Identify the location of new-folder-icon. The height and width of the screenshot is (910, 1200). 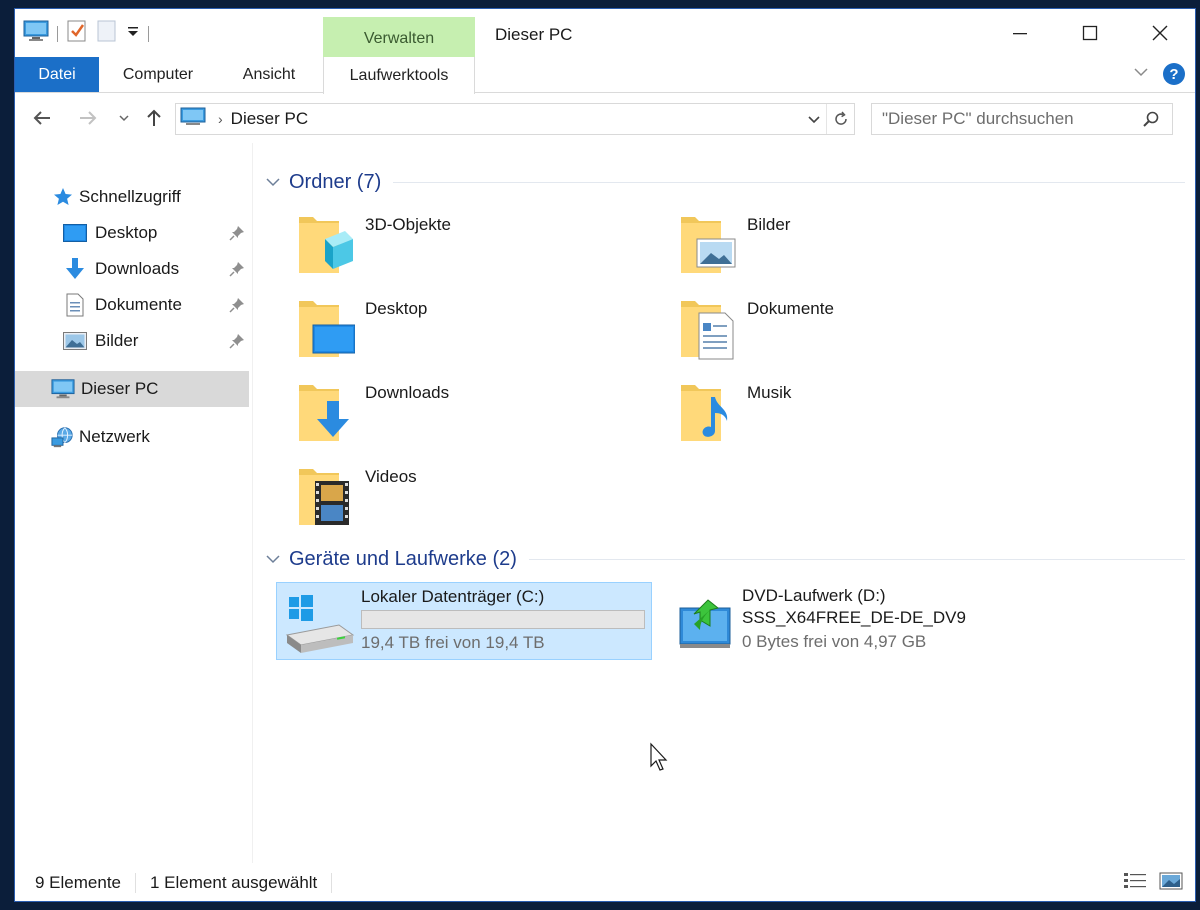
(107, 33).